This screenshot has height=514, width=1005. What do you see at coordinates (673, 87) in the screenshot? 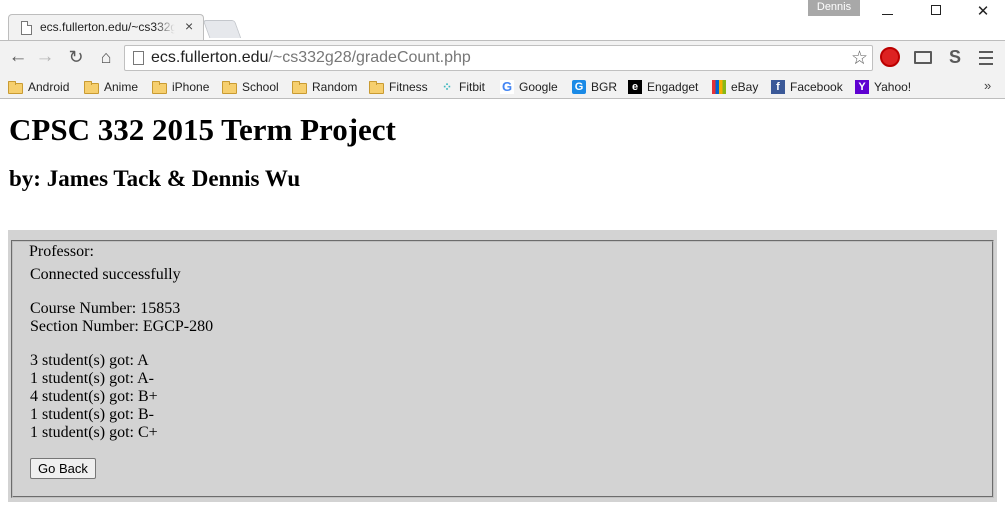
I see `bookmark-label: Engadget` at bounding box center [673, 87].